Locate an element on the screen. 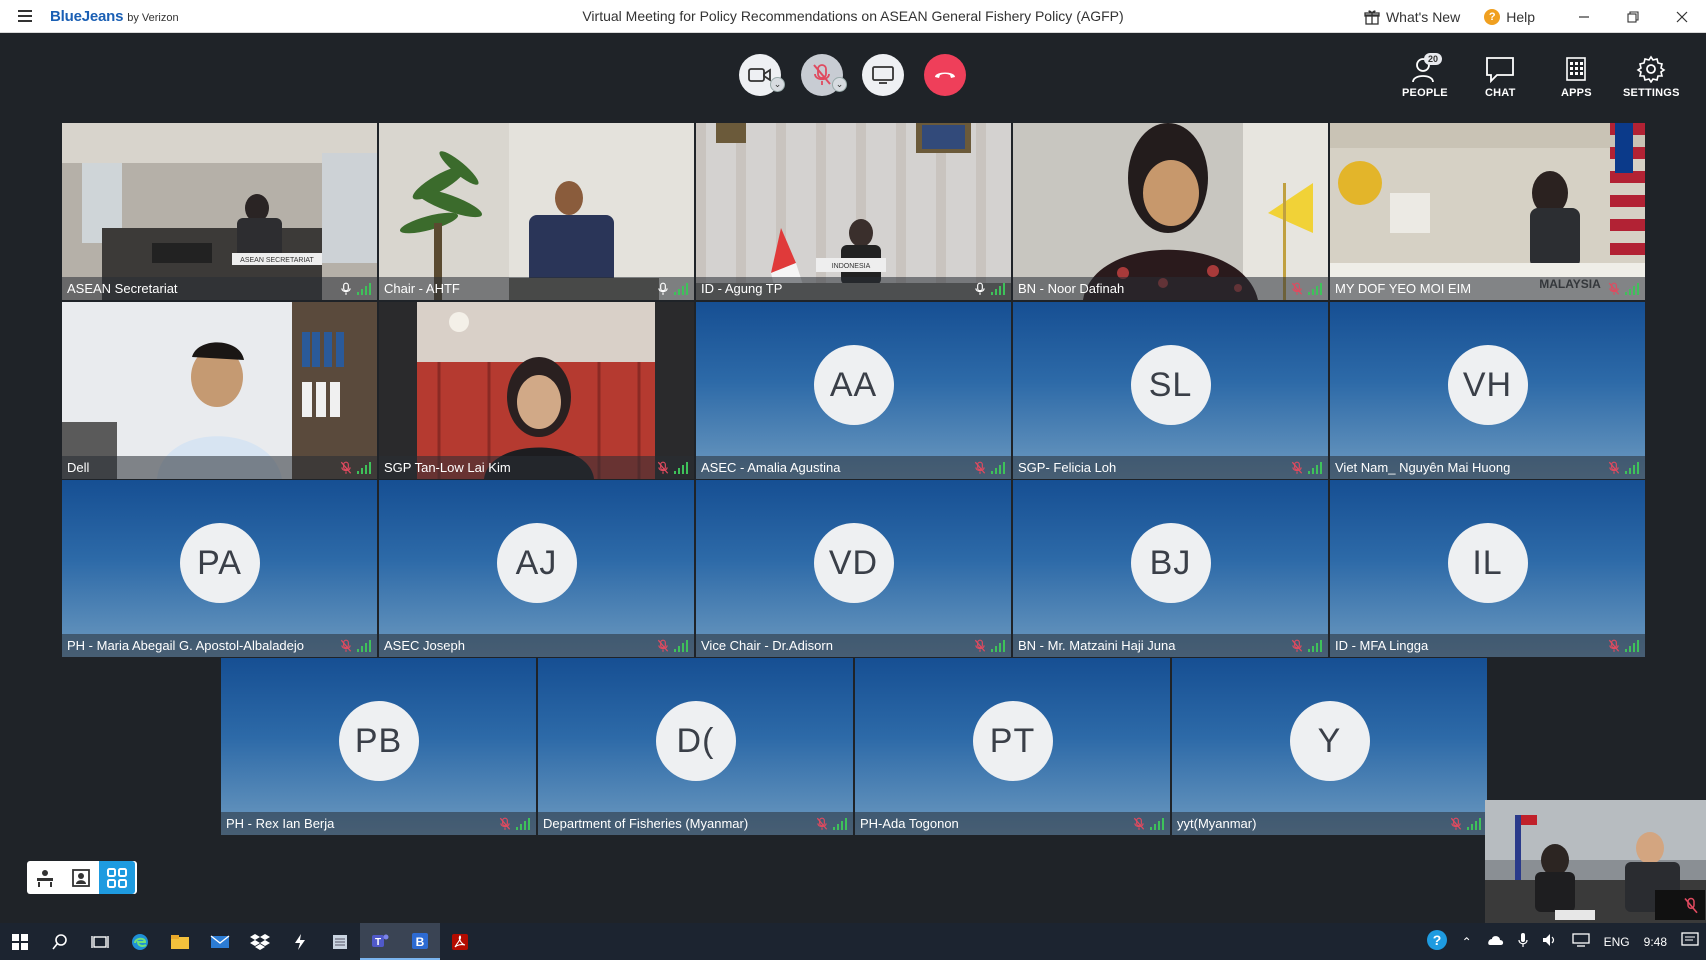 This screenshot has height=960, width=1706. chat-button: CHAT is located at coordinates (1500, 77).